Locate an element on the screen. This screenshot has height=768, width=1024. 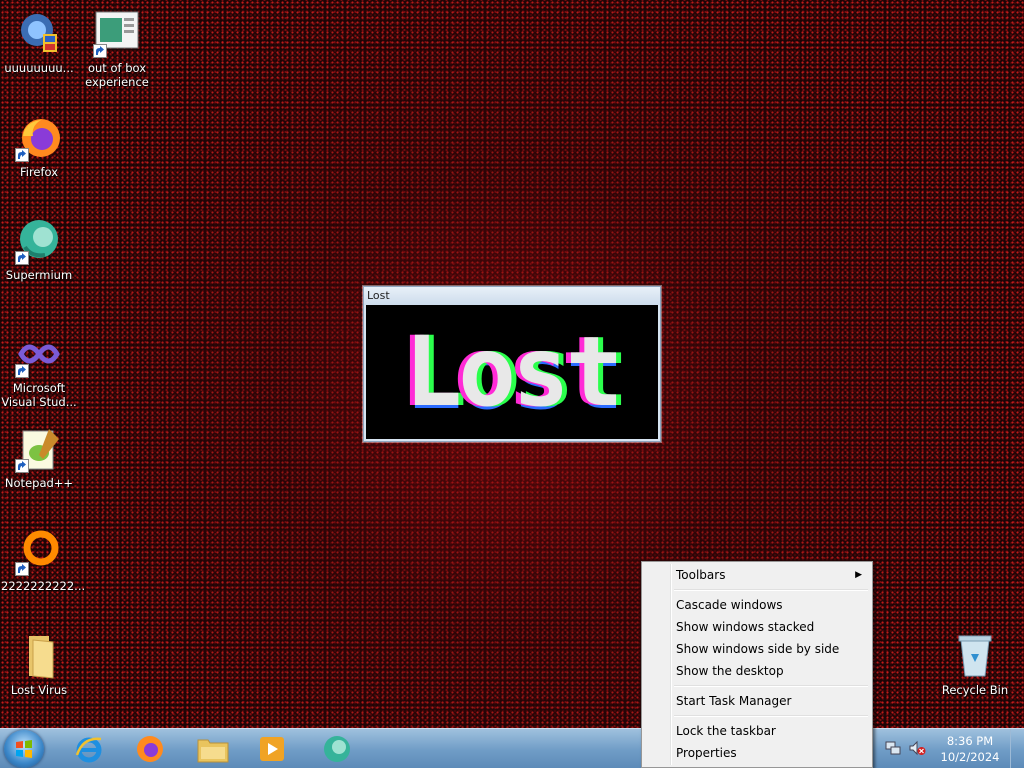
recycle-bin-icon is located at coordinates (975, 656).